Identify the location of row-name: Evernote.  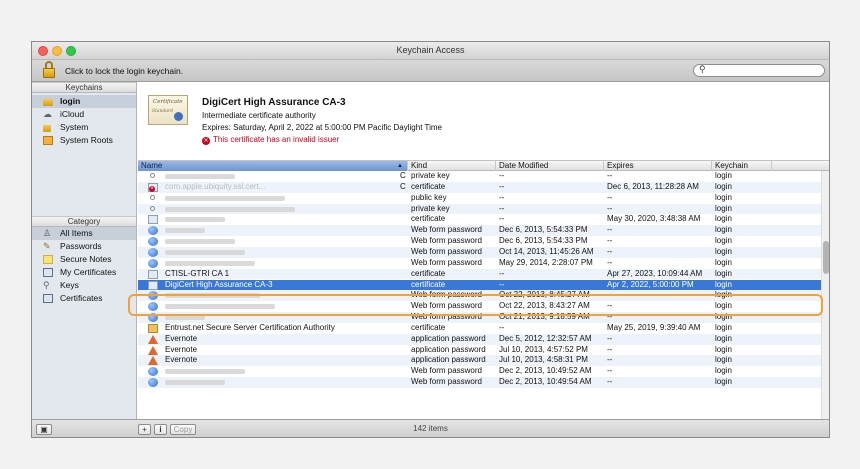
(181, 349).